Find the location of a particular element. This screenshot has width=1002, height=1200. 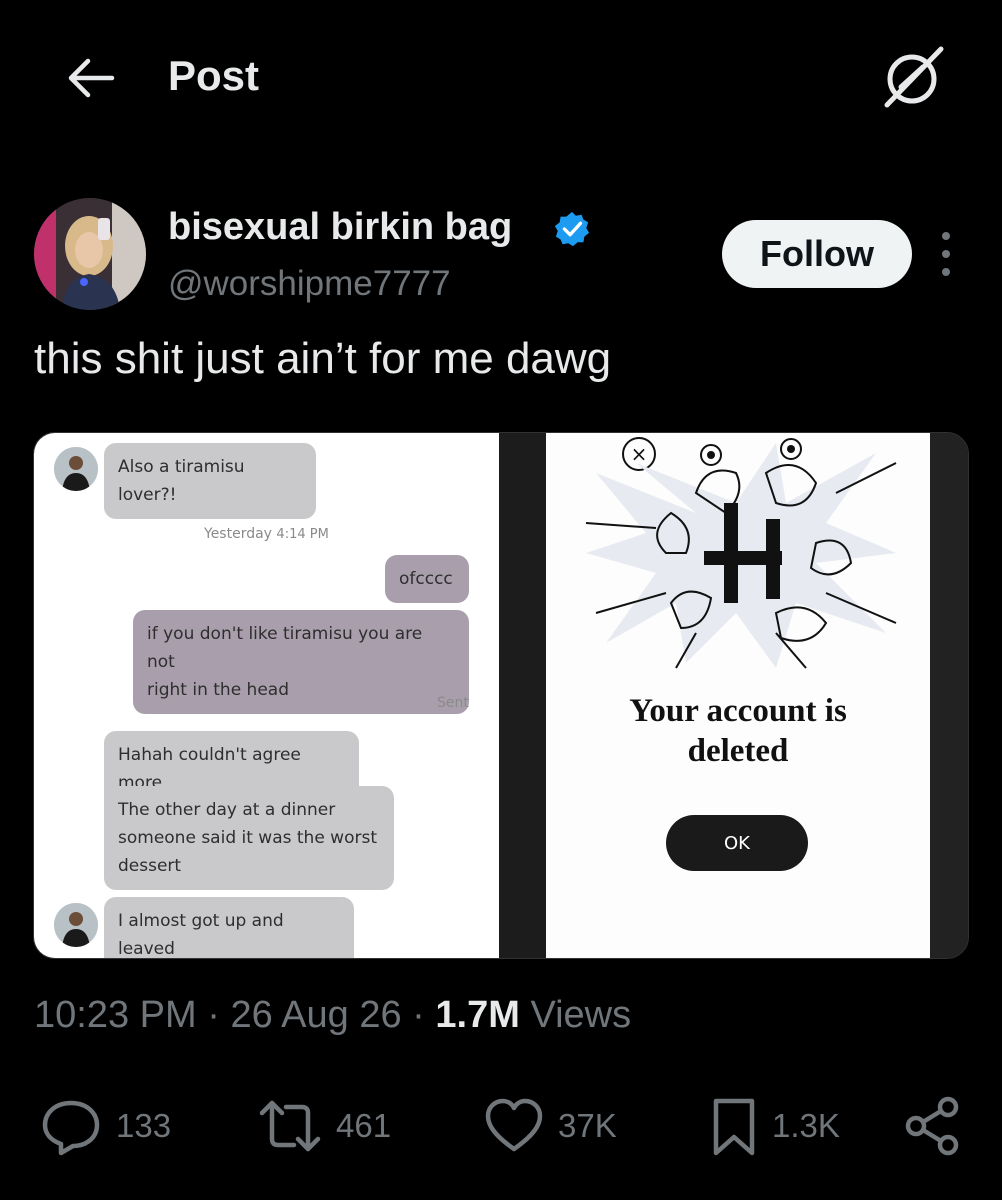

chat-bubble-line: someone said it was the worst is located at coordinates (248, 838).